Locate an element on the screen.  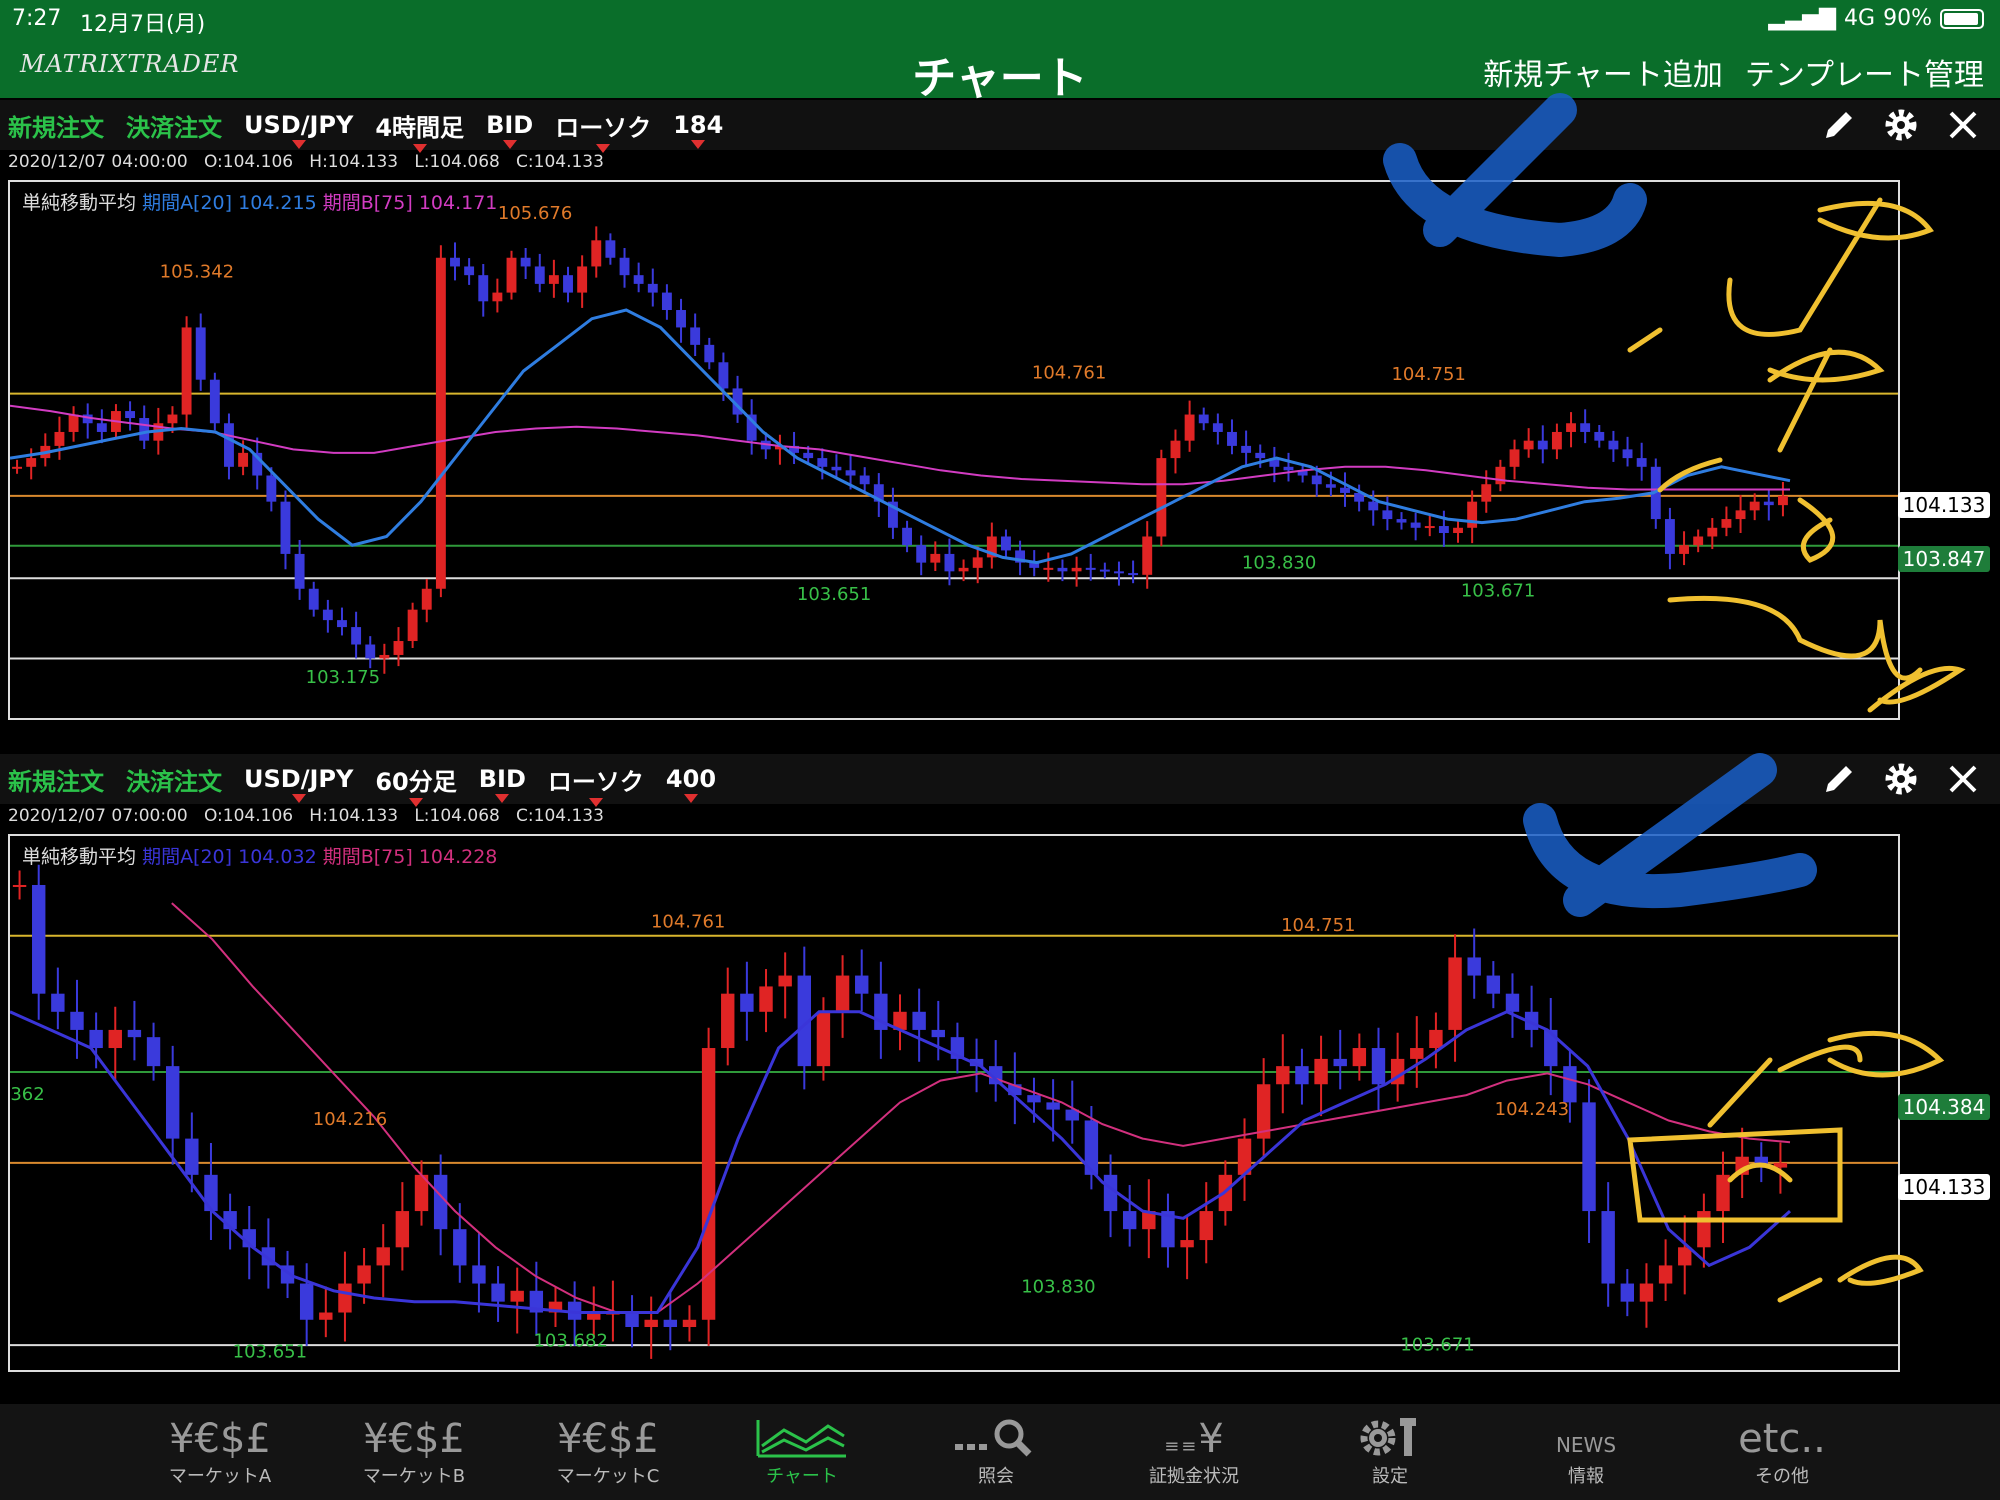
chart1-high: H:104.133 is located at coordinates (354, 162).